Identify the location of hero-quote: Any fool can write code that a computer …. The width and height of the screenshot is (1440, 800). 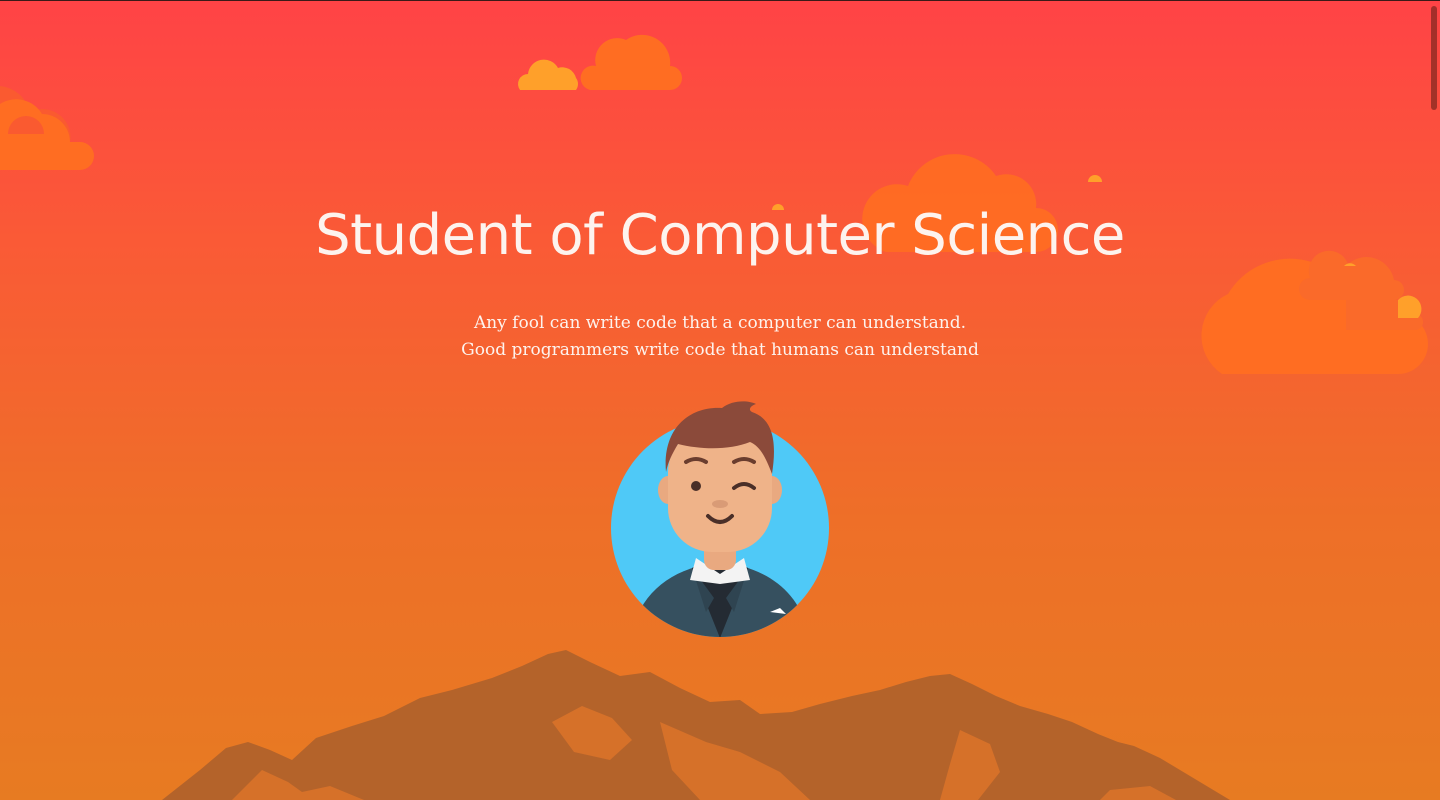
(720, 337).